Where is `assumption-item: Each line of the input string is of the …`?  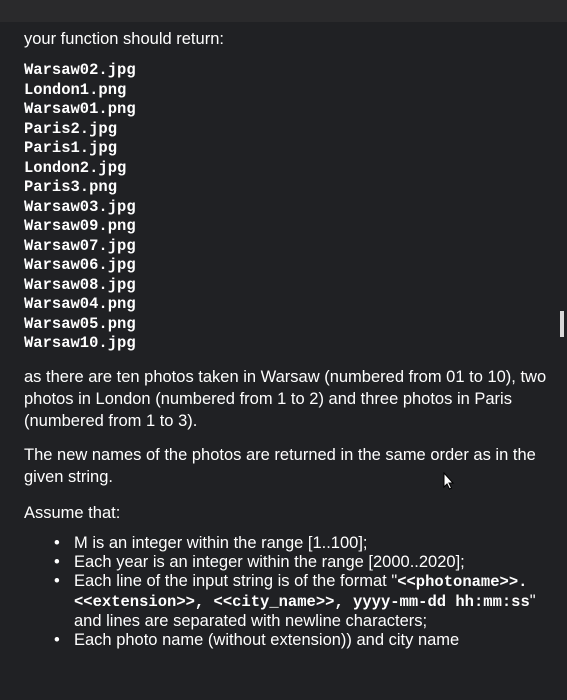 assumption-item: Each line of the input string is of the … is located at coordinates (304, 601).